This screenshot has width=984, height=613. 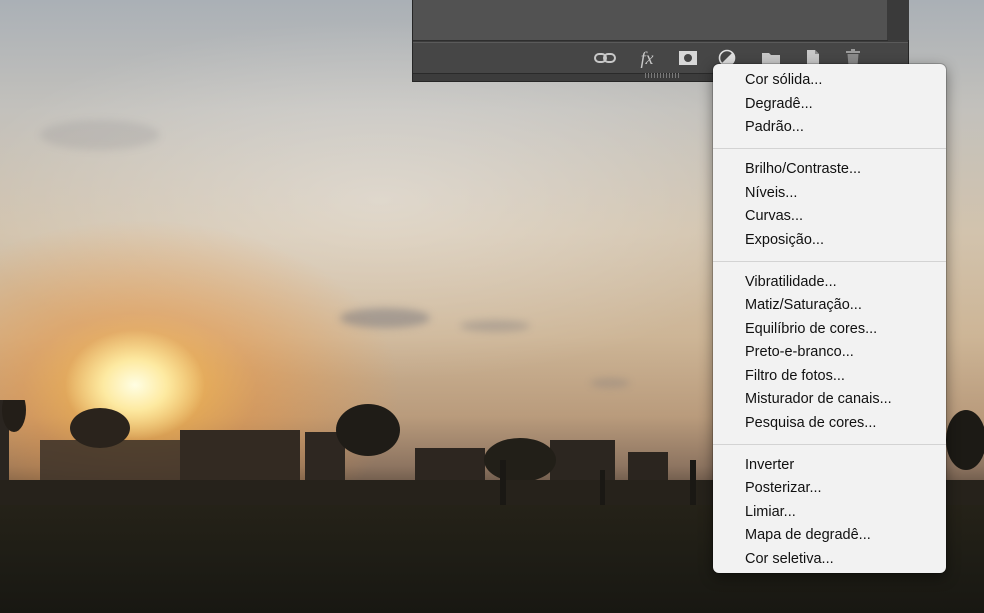 What do you see at coordinates (650, 20) in the screenshot?
I see `layers-list-area` at bounding box center [650, 20].